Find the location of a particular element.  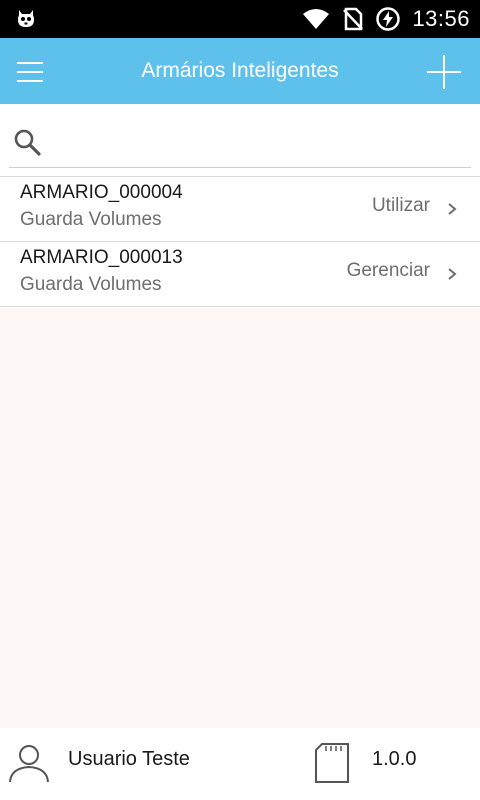

search-area is located at coordinates (240, 140).